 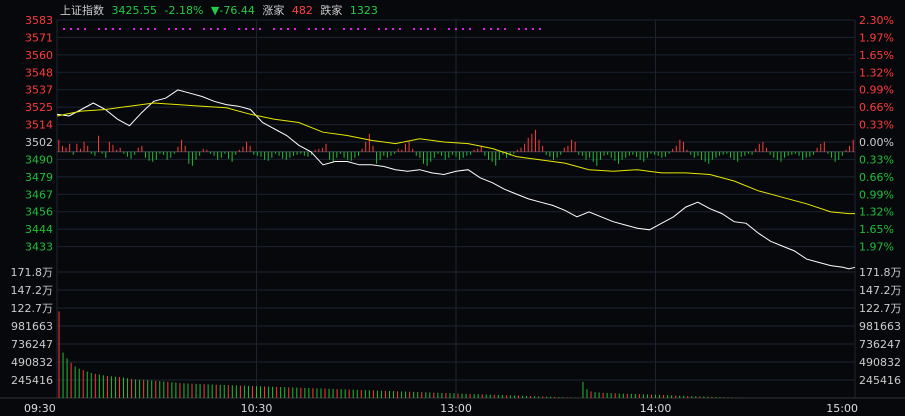 What do you see at coordinates (880, 362) in the screenshot?
I see `vol-right-tick: 490832` at bounding box center [880, 362].